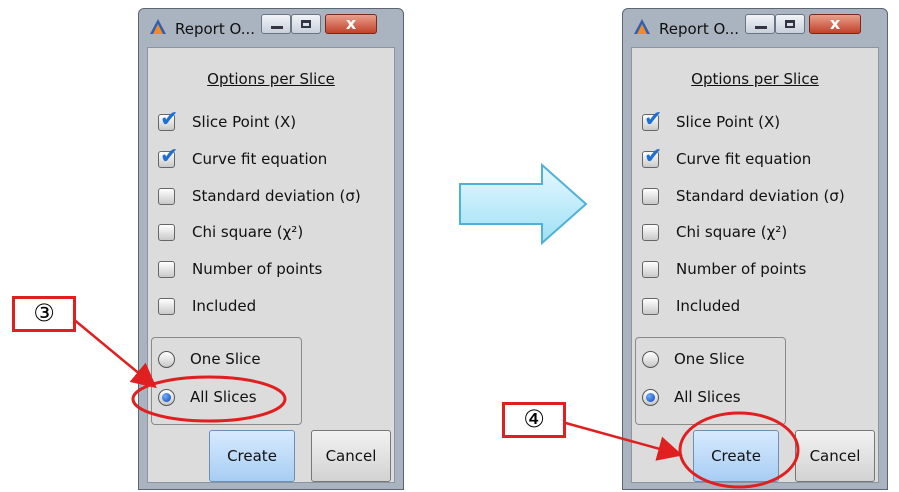 The image size is (899, 492). What do you see at coordinates (114, 353) in the screenshot?
I see `pointer-to-all-slices` at bounding box center [114, 353].